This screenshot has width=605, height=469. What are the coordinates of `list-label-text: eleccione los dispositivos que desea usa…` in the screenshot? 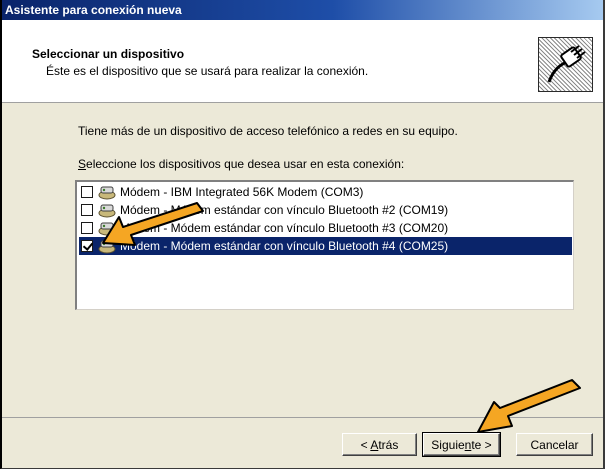 It's located at (245, 164).